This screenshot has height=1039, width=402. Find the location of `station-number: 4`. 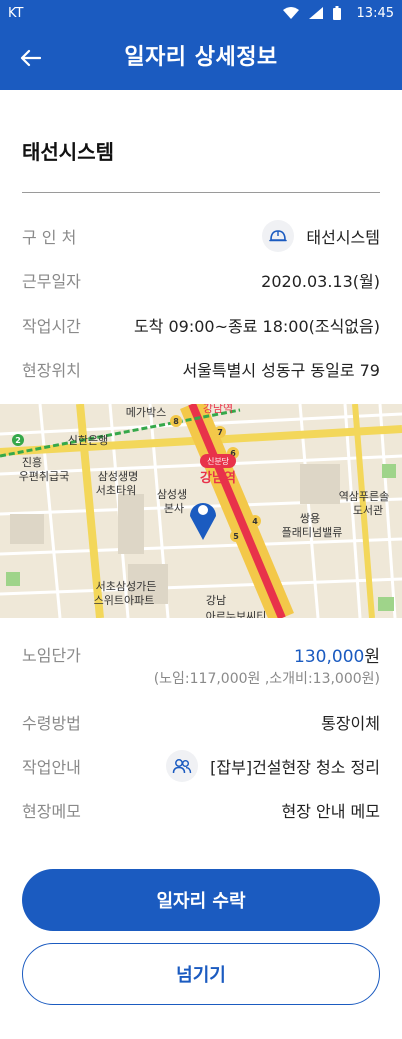

station-number: 4 is located at coordinates (255, 521).